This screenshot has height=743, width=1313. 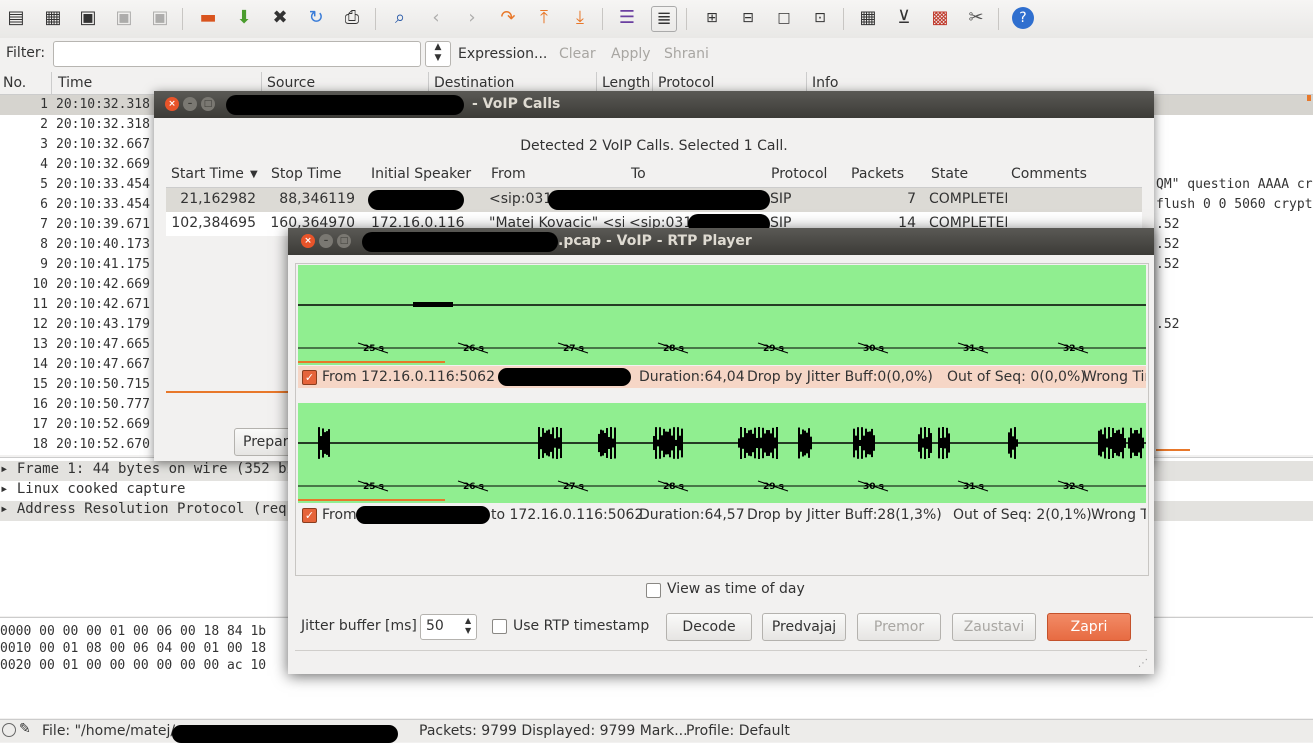 I want to click on zoom-in-icon: ⊞, so click(x=712, y=18).